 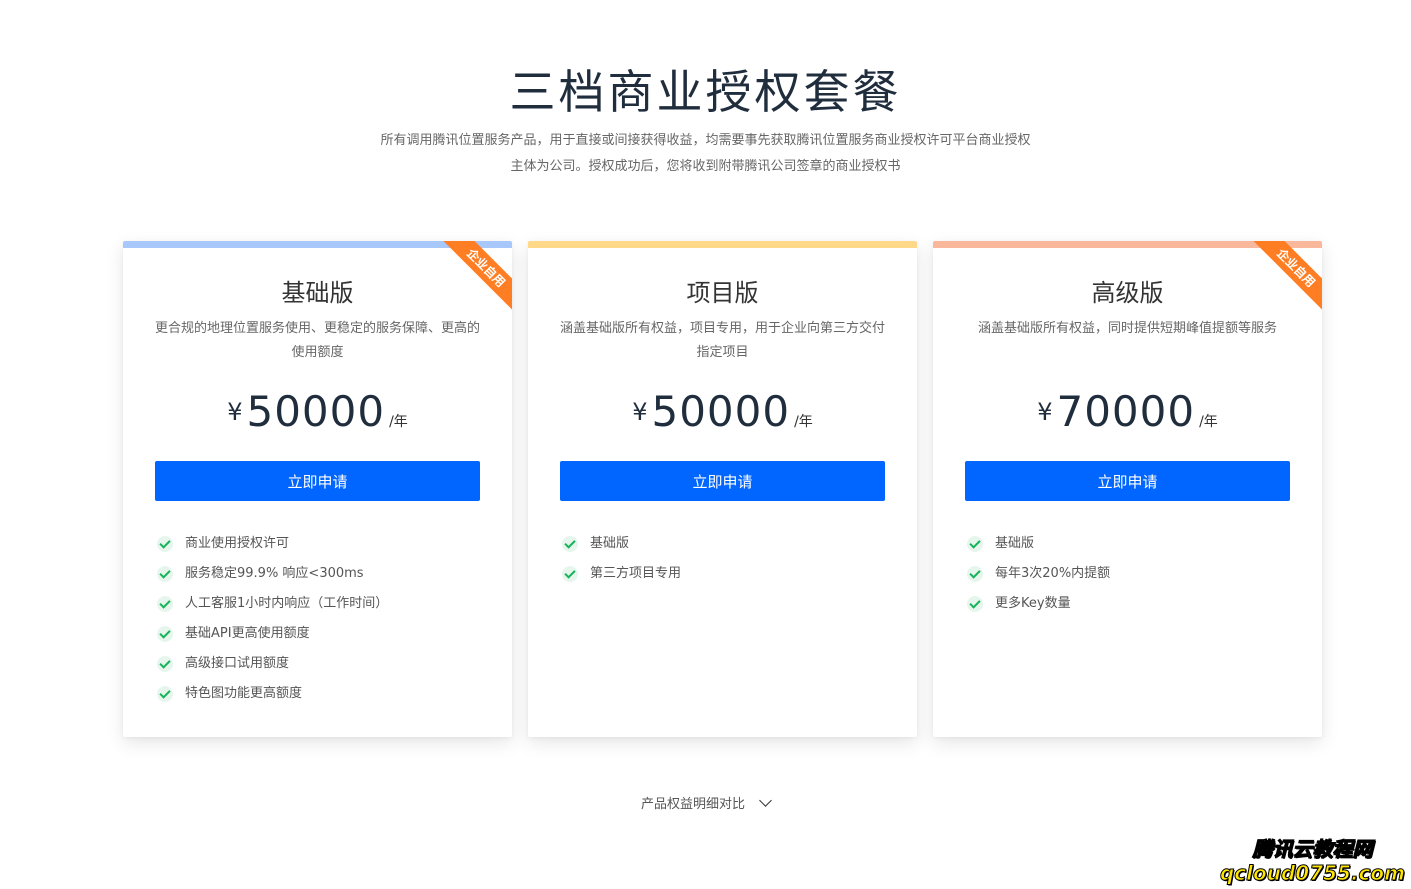 I want to click on watermark: 腾讯云教程网 qcloud0755.com, so click(x=1312, y=861).